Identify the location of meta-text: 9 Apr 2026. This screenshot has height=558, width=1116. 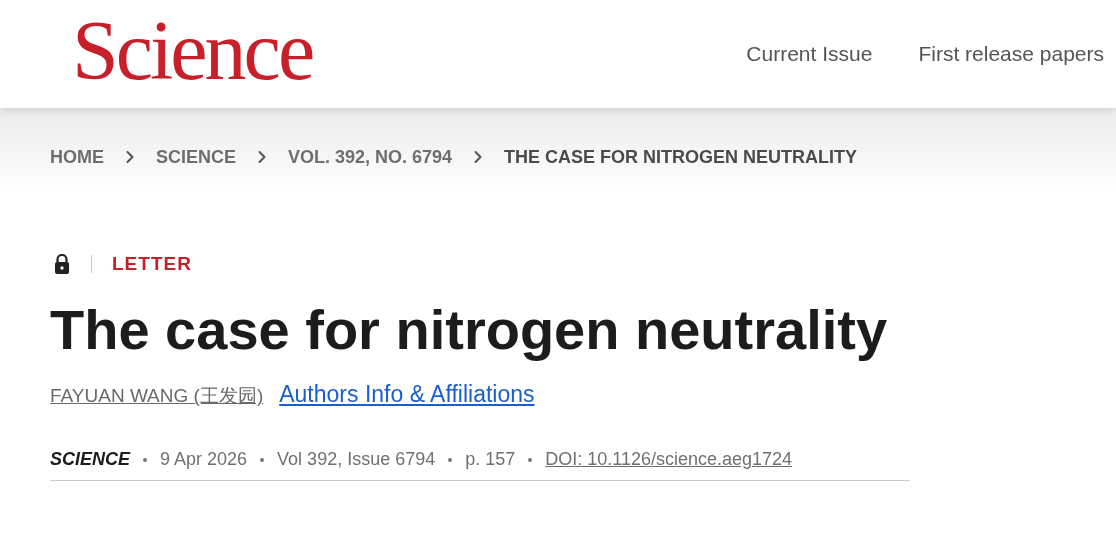
(204, 460).